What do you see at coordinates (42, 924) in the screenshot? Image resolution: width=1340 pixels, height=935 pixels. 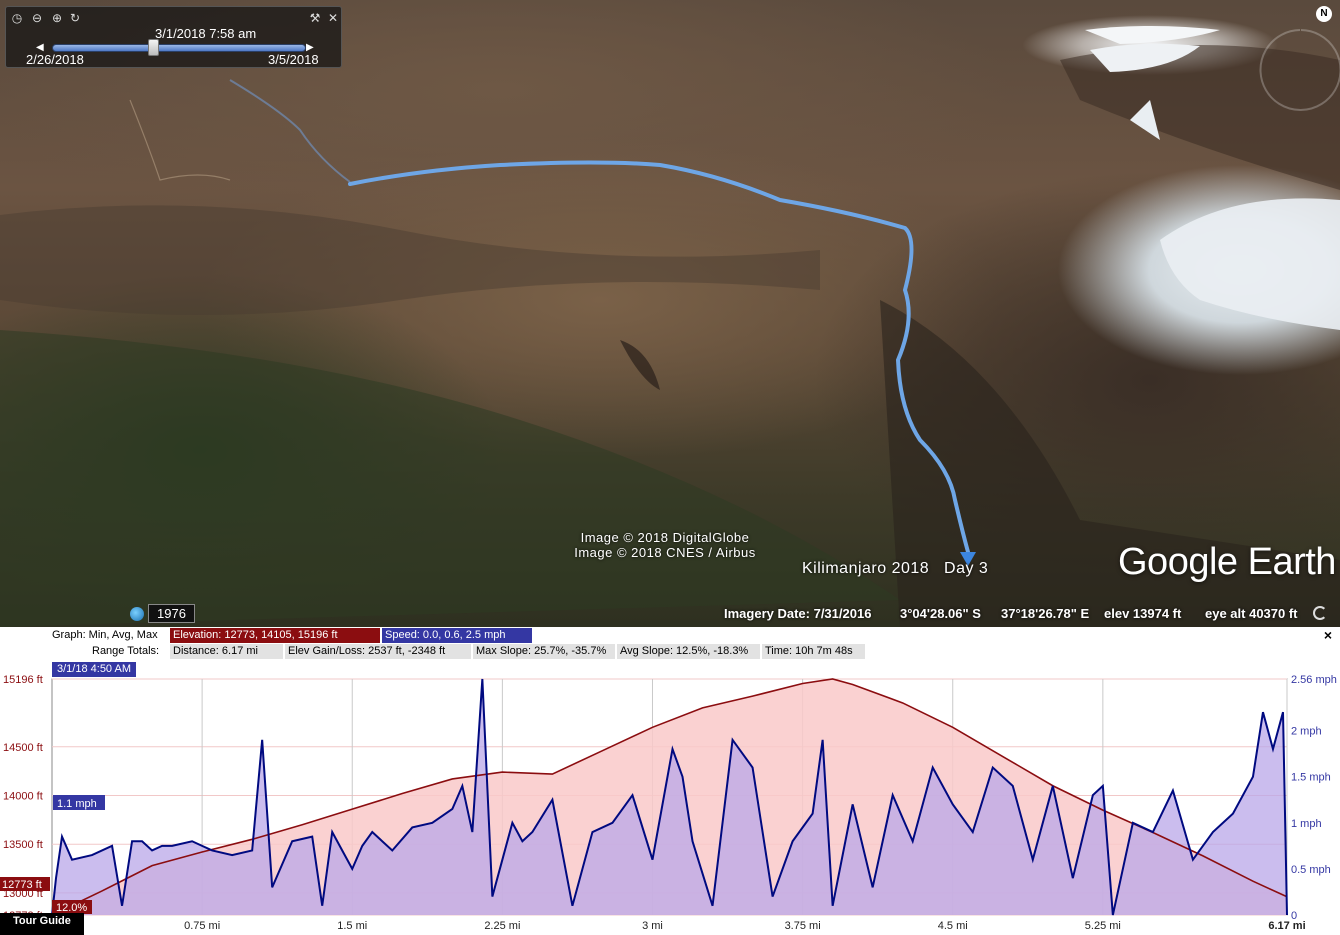 I see `tour-guide-button: Tour Guide` at bounding box center [42, 924].